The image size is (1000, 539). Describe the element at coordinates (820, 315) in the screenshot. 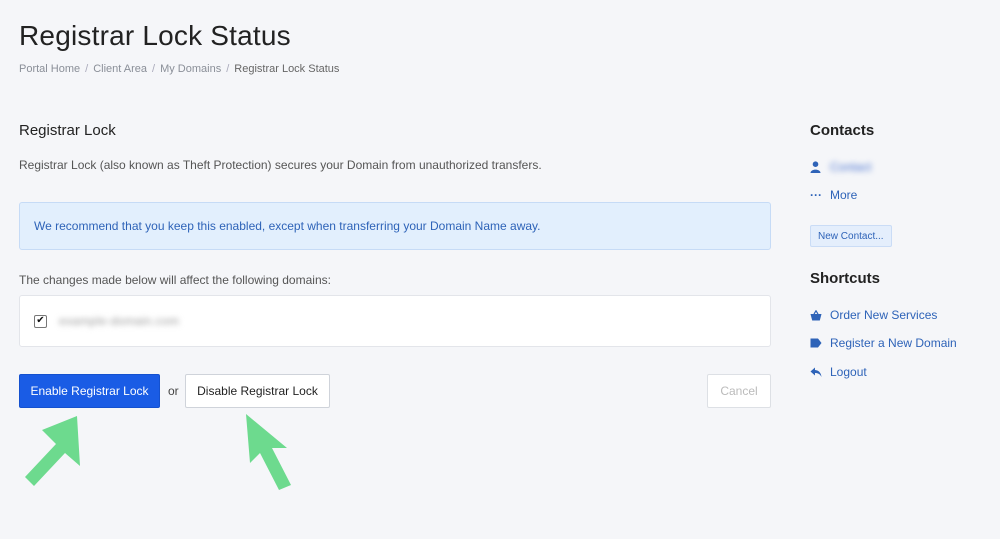

I see `basket-icon` at that location.